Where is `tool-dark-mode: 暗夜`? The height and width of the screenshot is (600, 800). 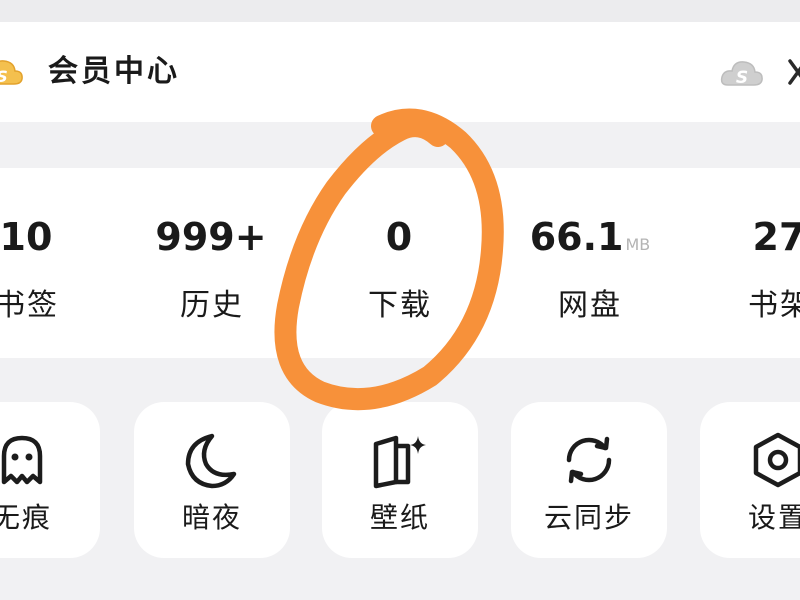
tool-dark-mode: 暗夜 is located at coordinates (212, 480).